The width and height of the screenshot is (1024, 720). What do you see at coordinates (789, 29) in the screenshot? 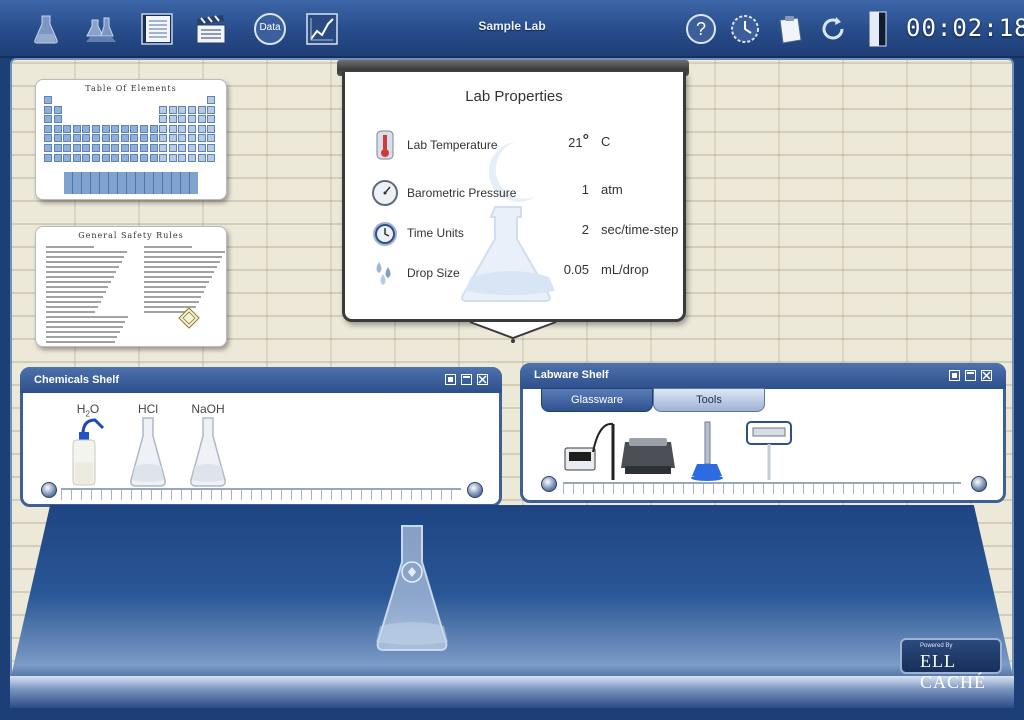
I see `clipboard-icon` at bounding box center [789, 29].